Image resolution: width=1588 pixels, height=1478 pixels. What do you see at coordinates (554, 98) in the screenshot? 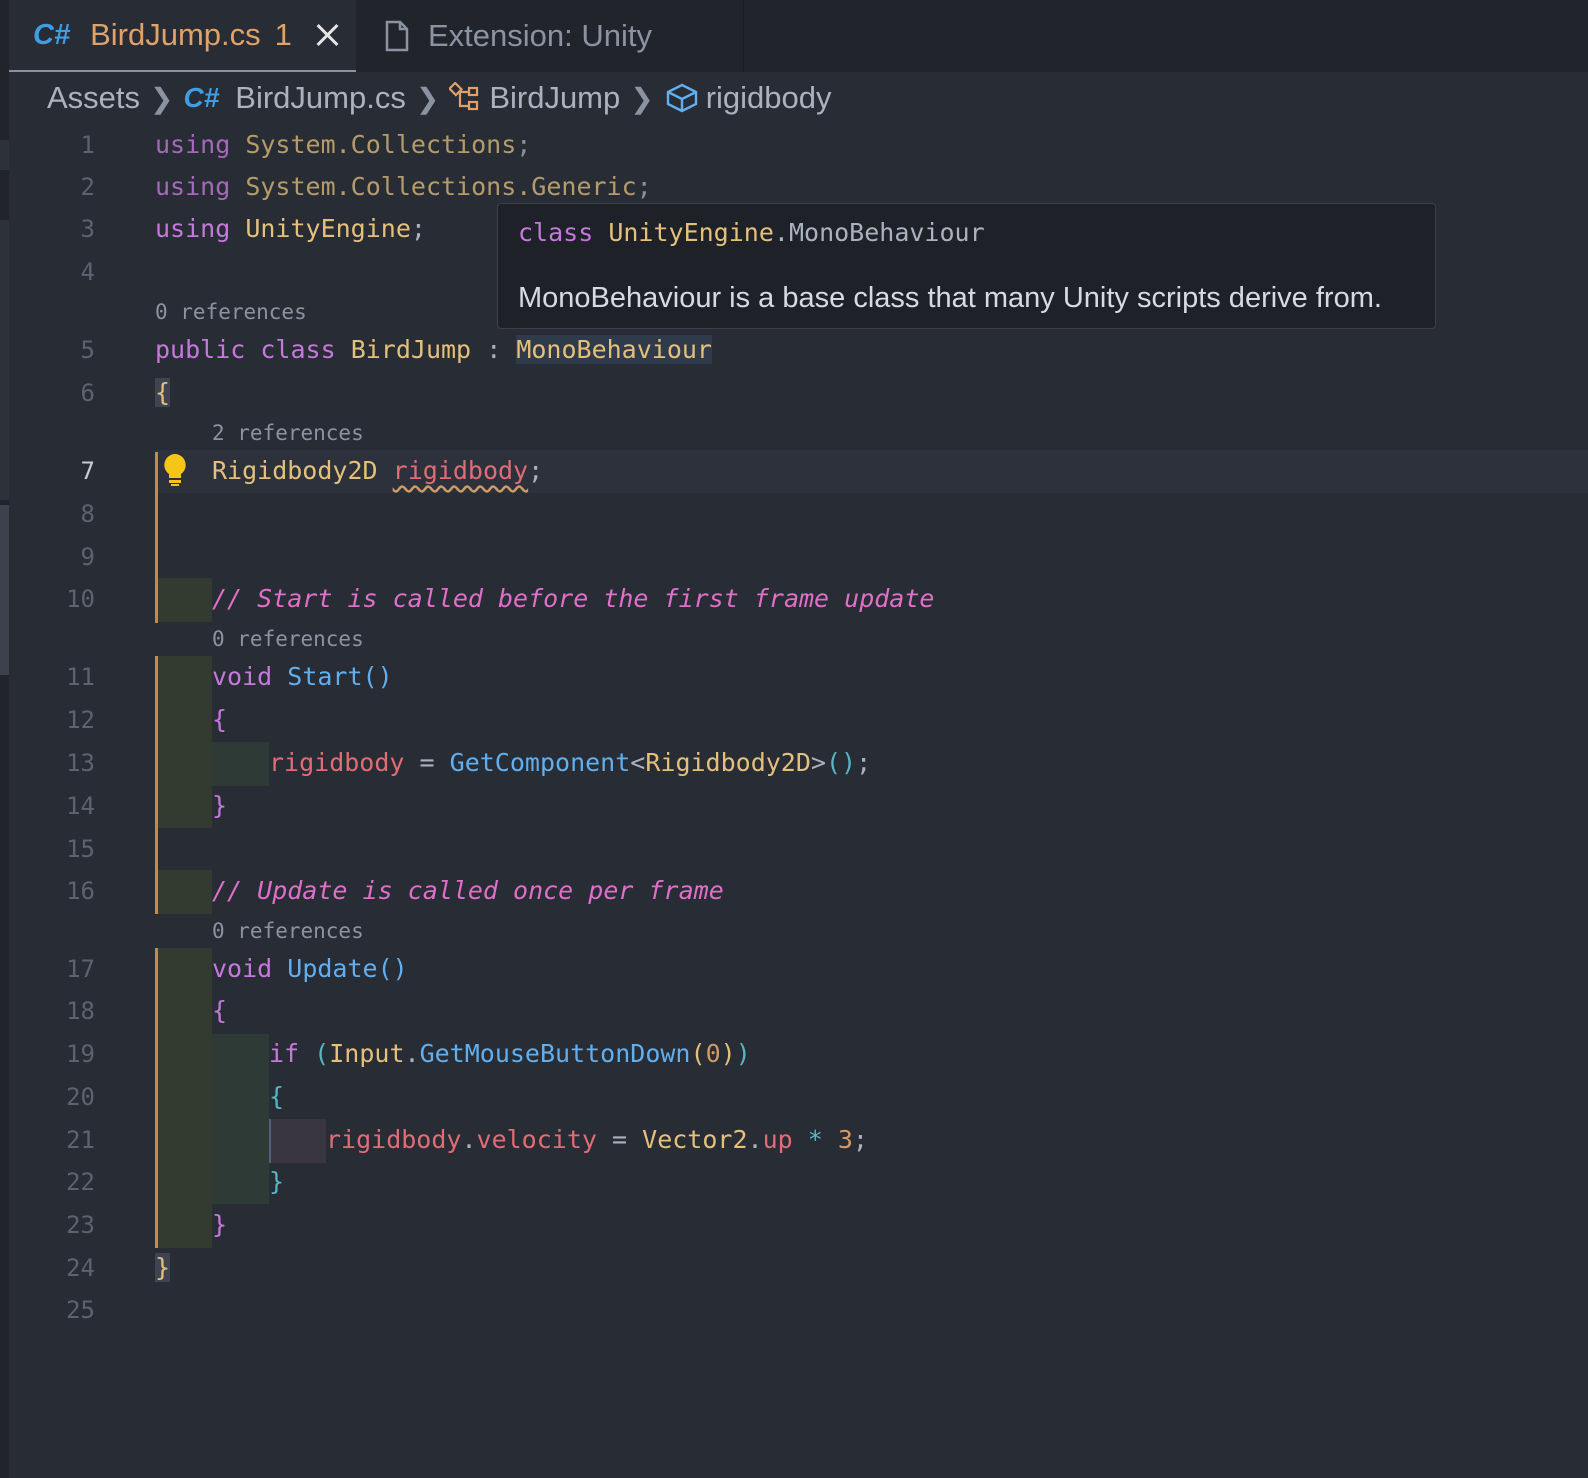
I see `breadcrumb-class: BirdJump` at bounding box center [554, 98].